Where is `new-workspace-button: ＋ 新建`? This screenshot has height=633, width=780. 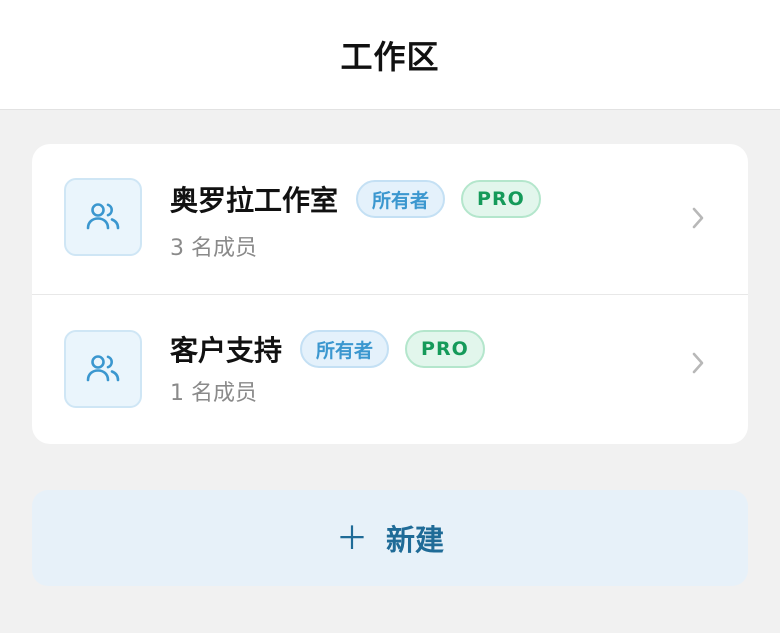
new-workspace-button: ＋ 新建 is located at coordinates (390, 538).